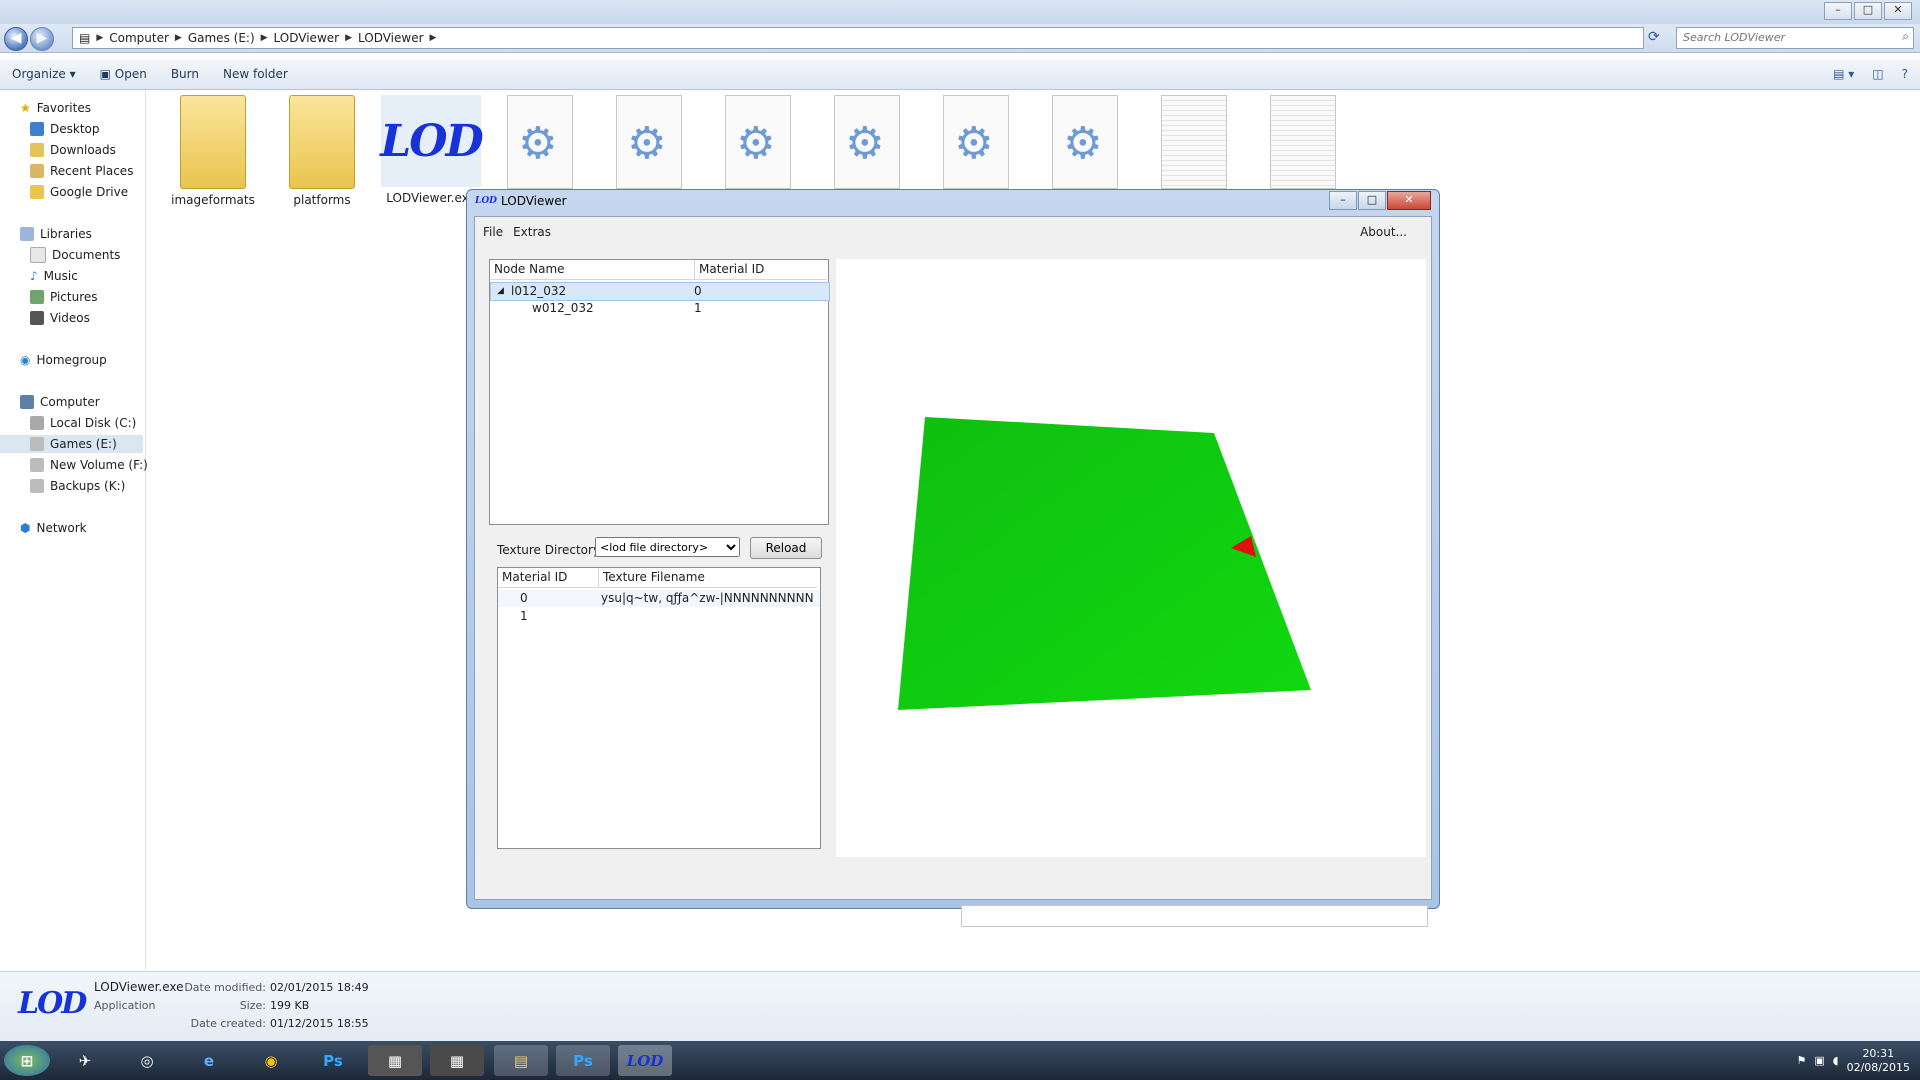 The width and height of the screenshot is (1920, 1080). What do you see at coordinates (333, 1060) in the screenshot?
I see `taskbar-photoshop-icon: Ps` at bounding box center [333, 1060].